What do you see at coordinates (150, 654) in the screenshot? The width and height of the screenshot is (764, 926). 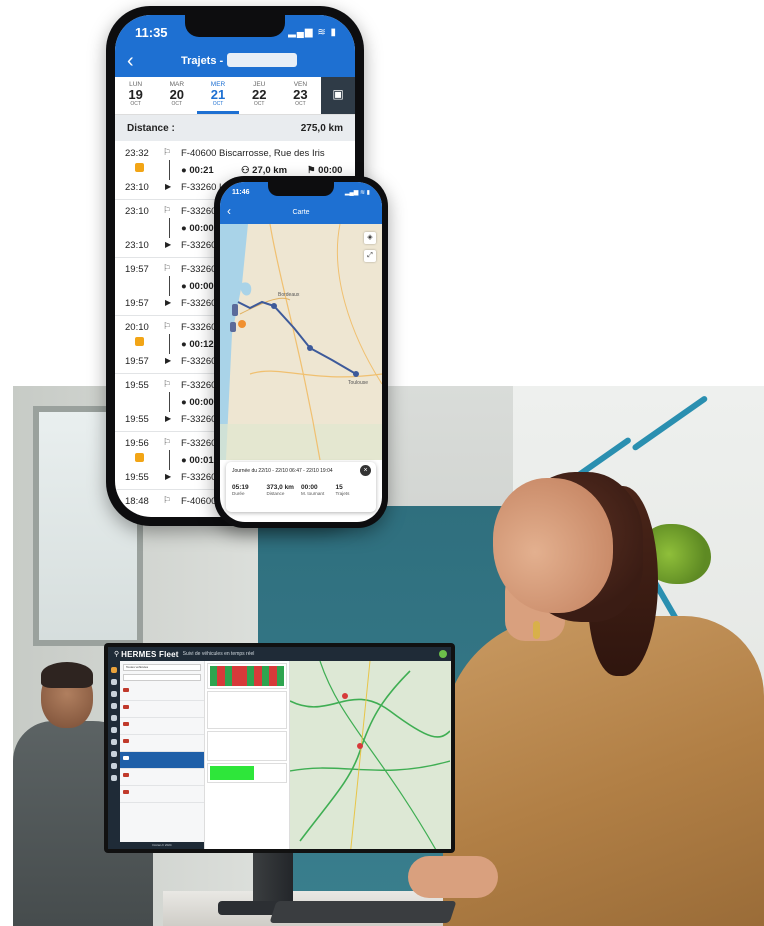 I see `brand-name: HERMES Fleet` at bounding box center [150, 654].